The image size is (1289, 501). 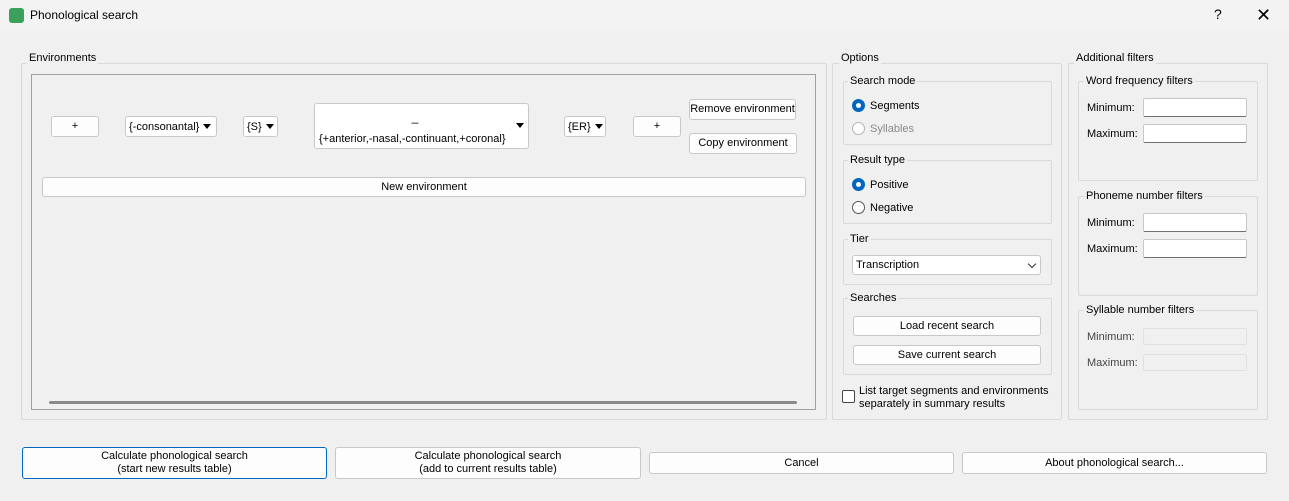 What do you see at coordinates (1032, 264) in the screenshot?
I see `chevron-down-icon` at bounding box center [1032, 264].